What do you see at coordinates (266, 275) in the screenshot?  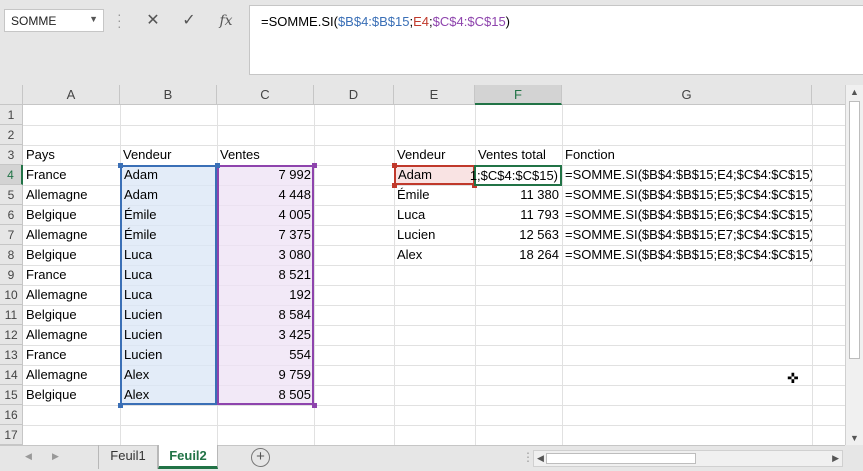 I see `cell-ventes: 8 521` at bounding box center [266, 275].